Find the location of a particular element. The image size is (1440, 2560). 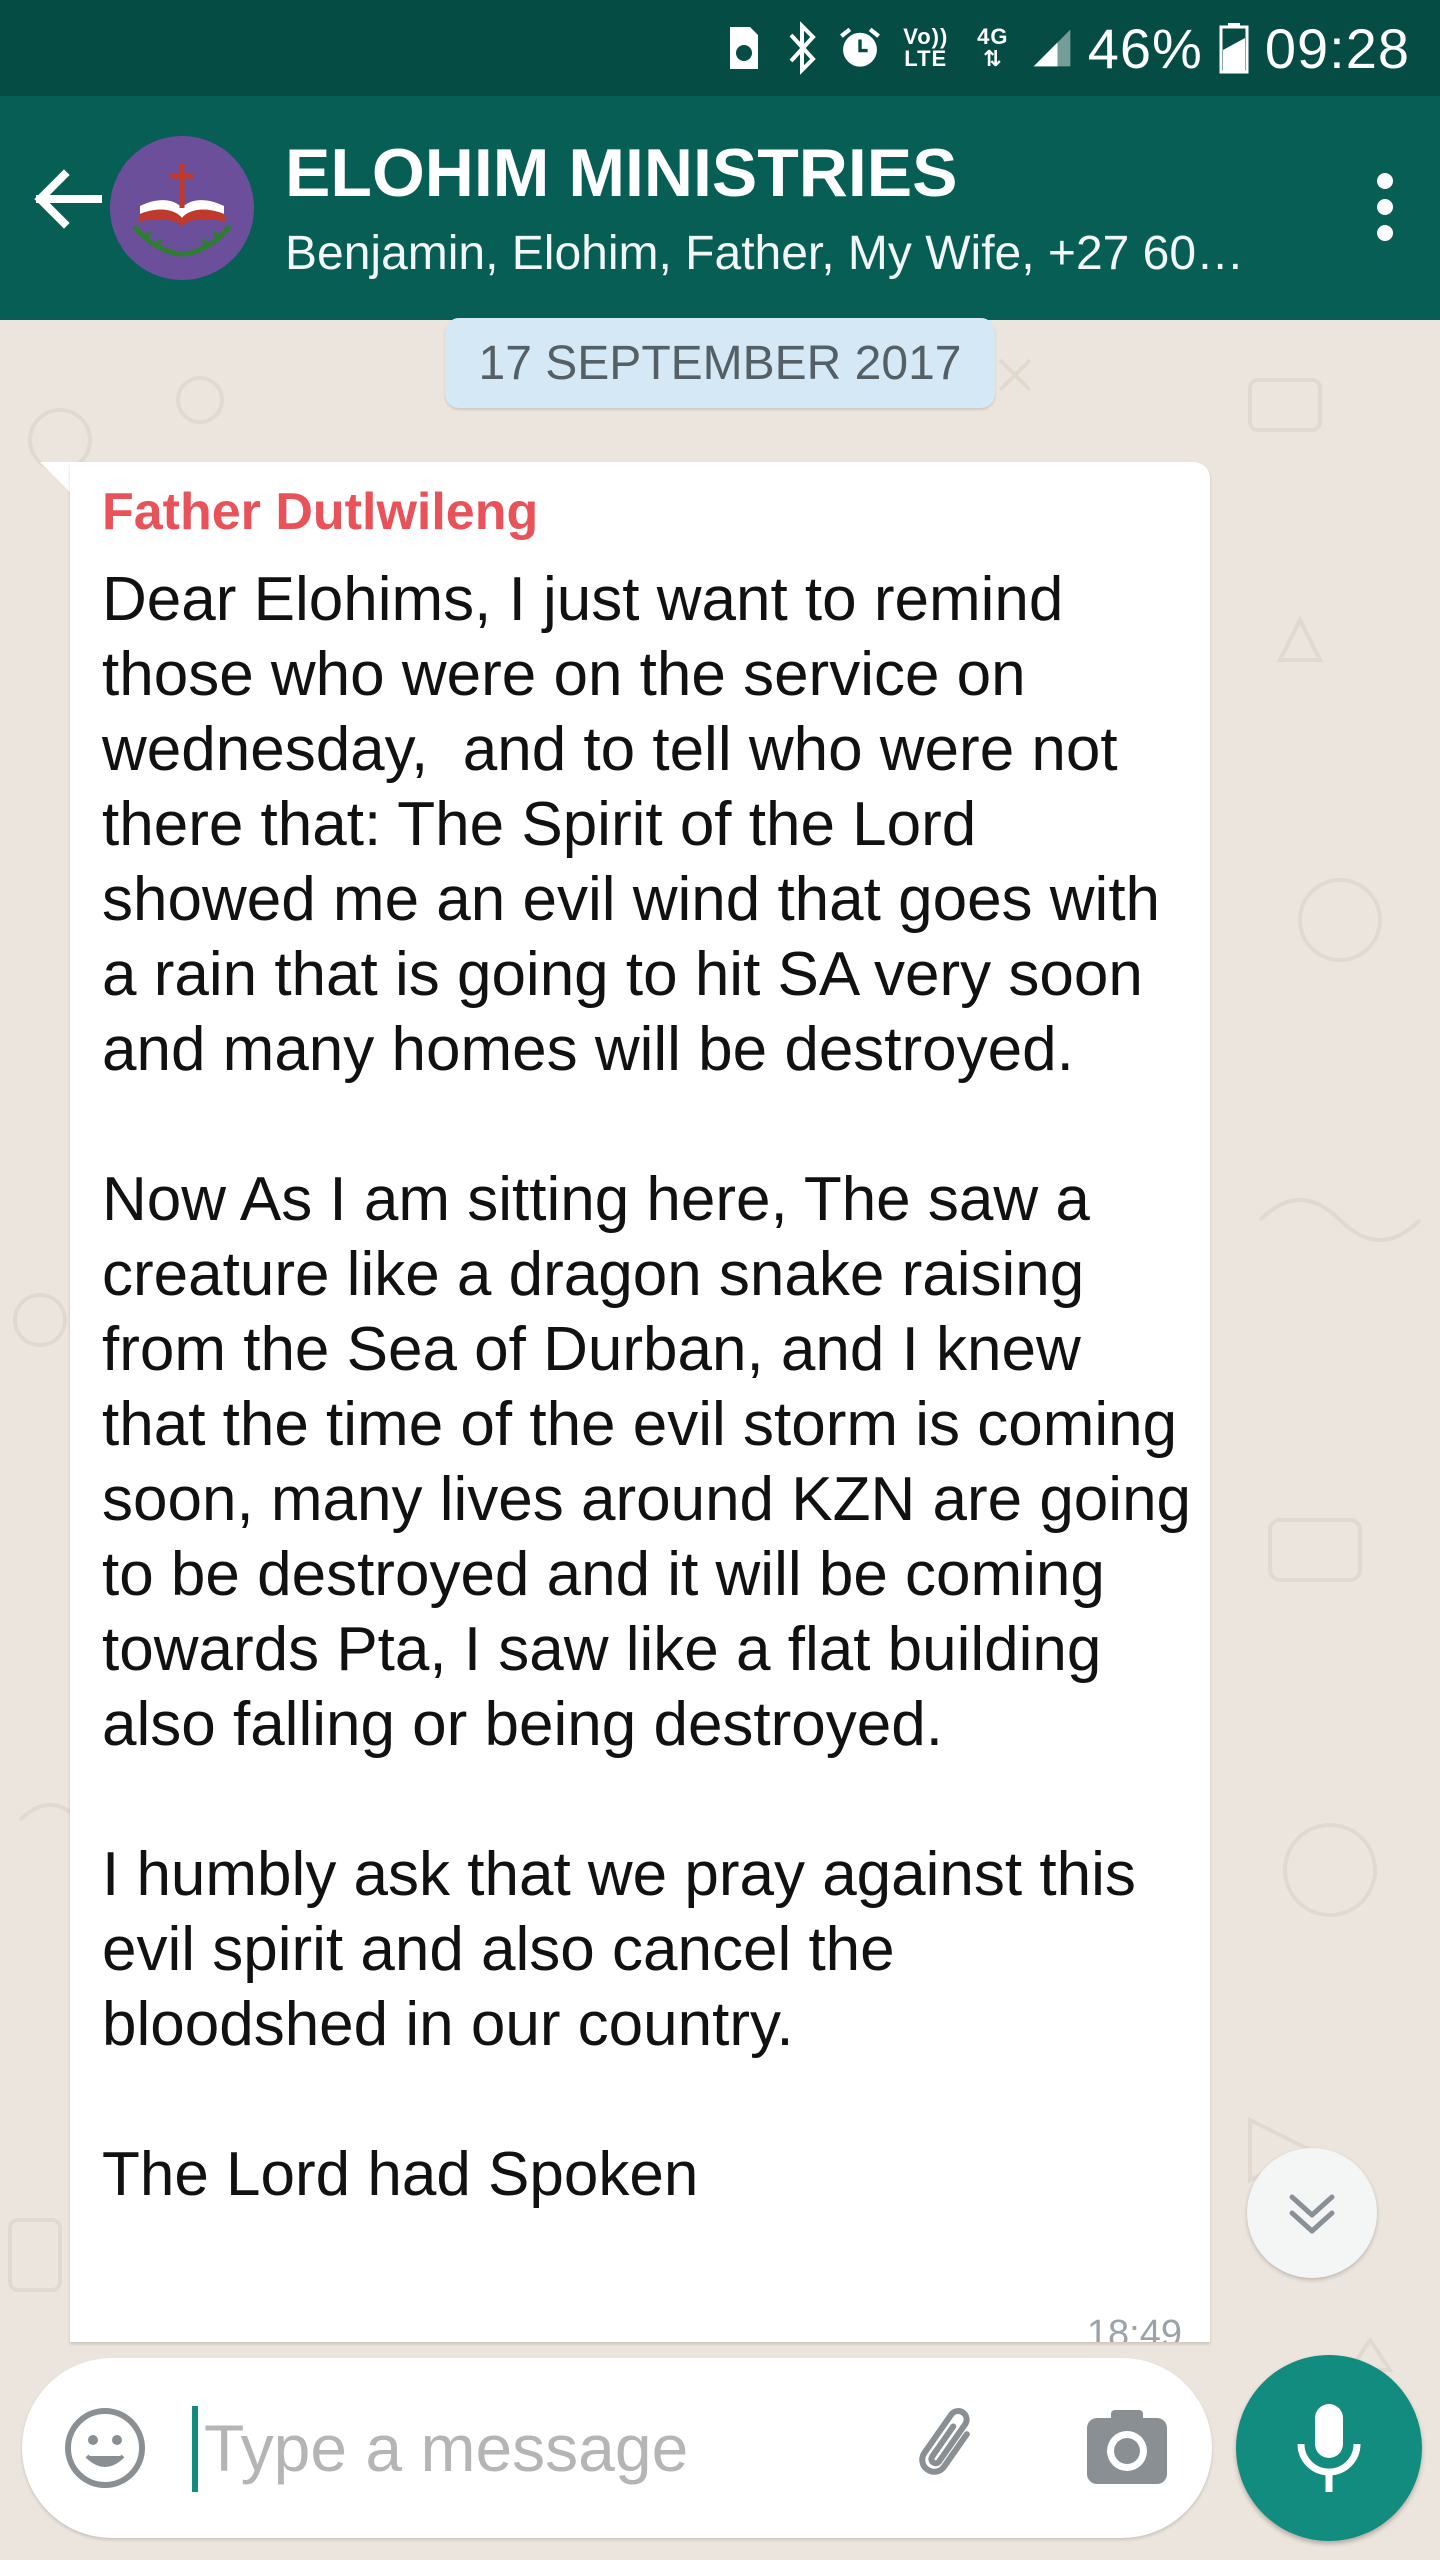

volte-label-top: Vo)) is located at coordinates (926, 36).